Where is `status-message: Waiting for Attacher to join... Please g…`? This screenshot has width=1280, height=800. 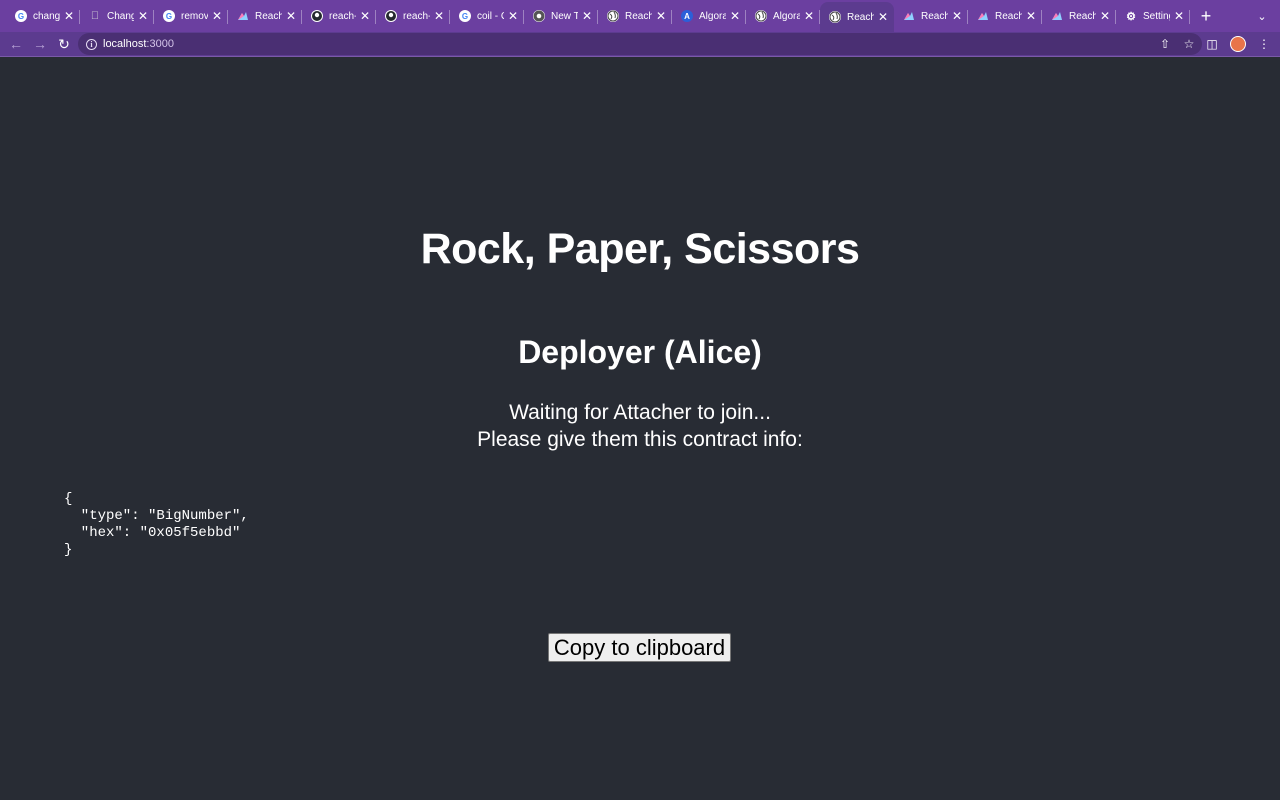
status-message: Waiting for Attacher to join... Please g… is located at coordinates (640, 426).